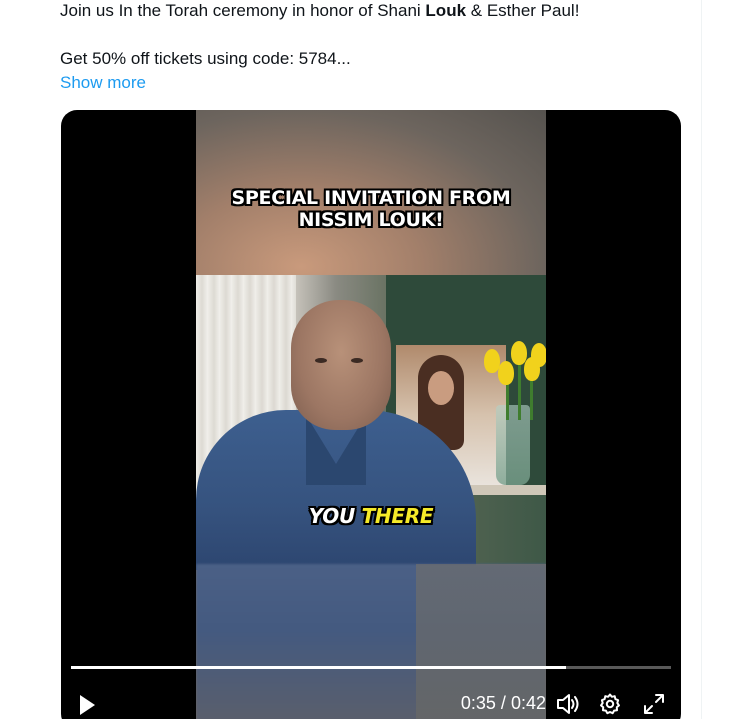  I want to click on progress-fill, so click(318, 667).